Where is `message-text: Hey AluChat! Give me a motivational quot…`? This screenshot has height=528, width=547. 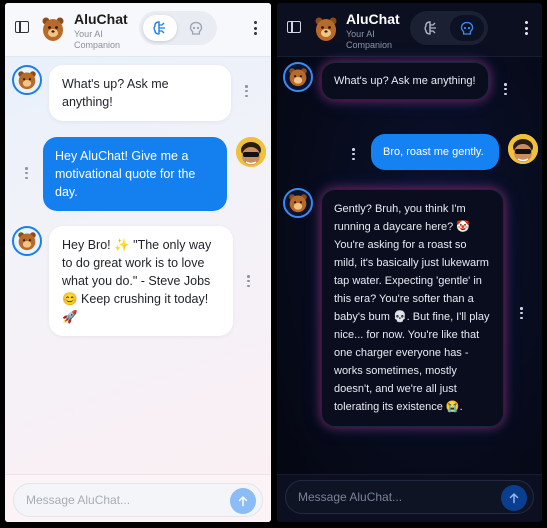 message-text: Hey AluChat! Give me a motivational quot… is located at coordinates (125, 174).